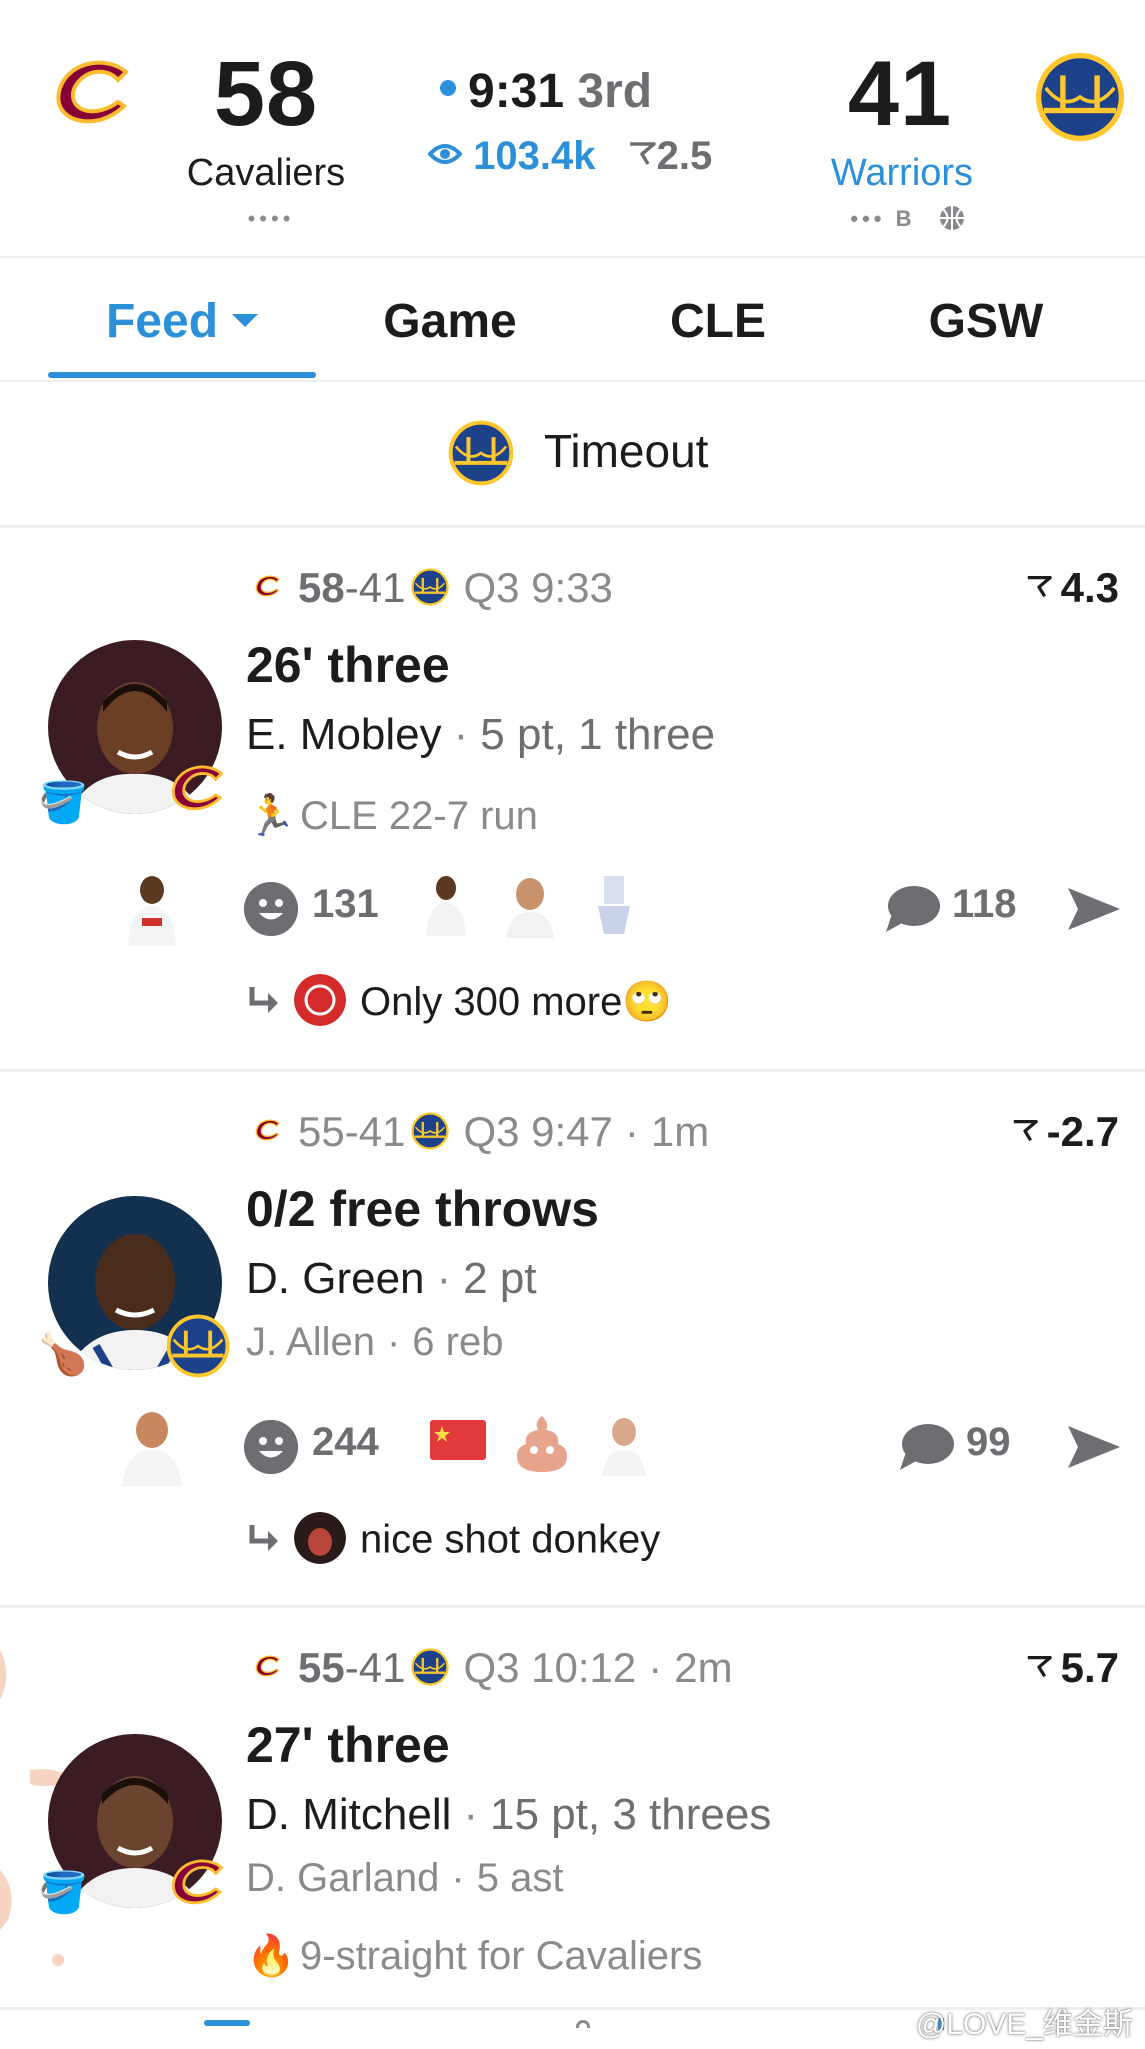 The width and height of the screenshot is (1145, 2049). What do you see at coordinates (500, 1278) in the screenshot?
I see `player-stat: 2 pt` at bounding box center [500, 1278].